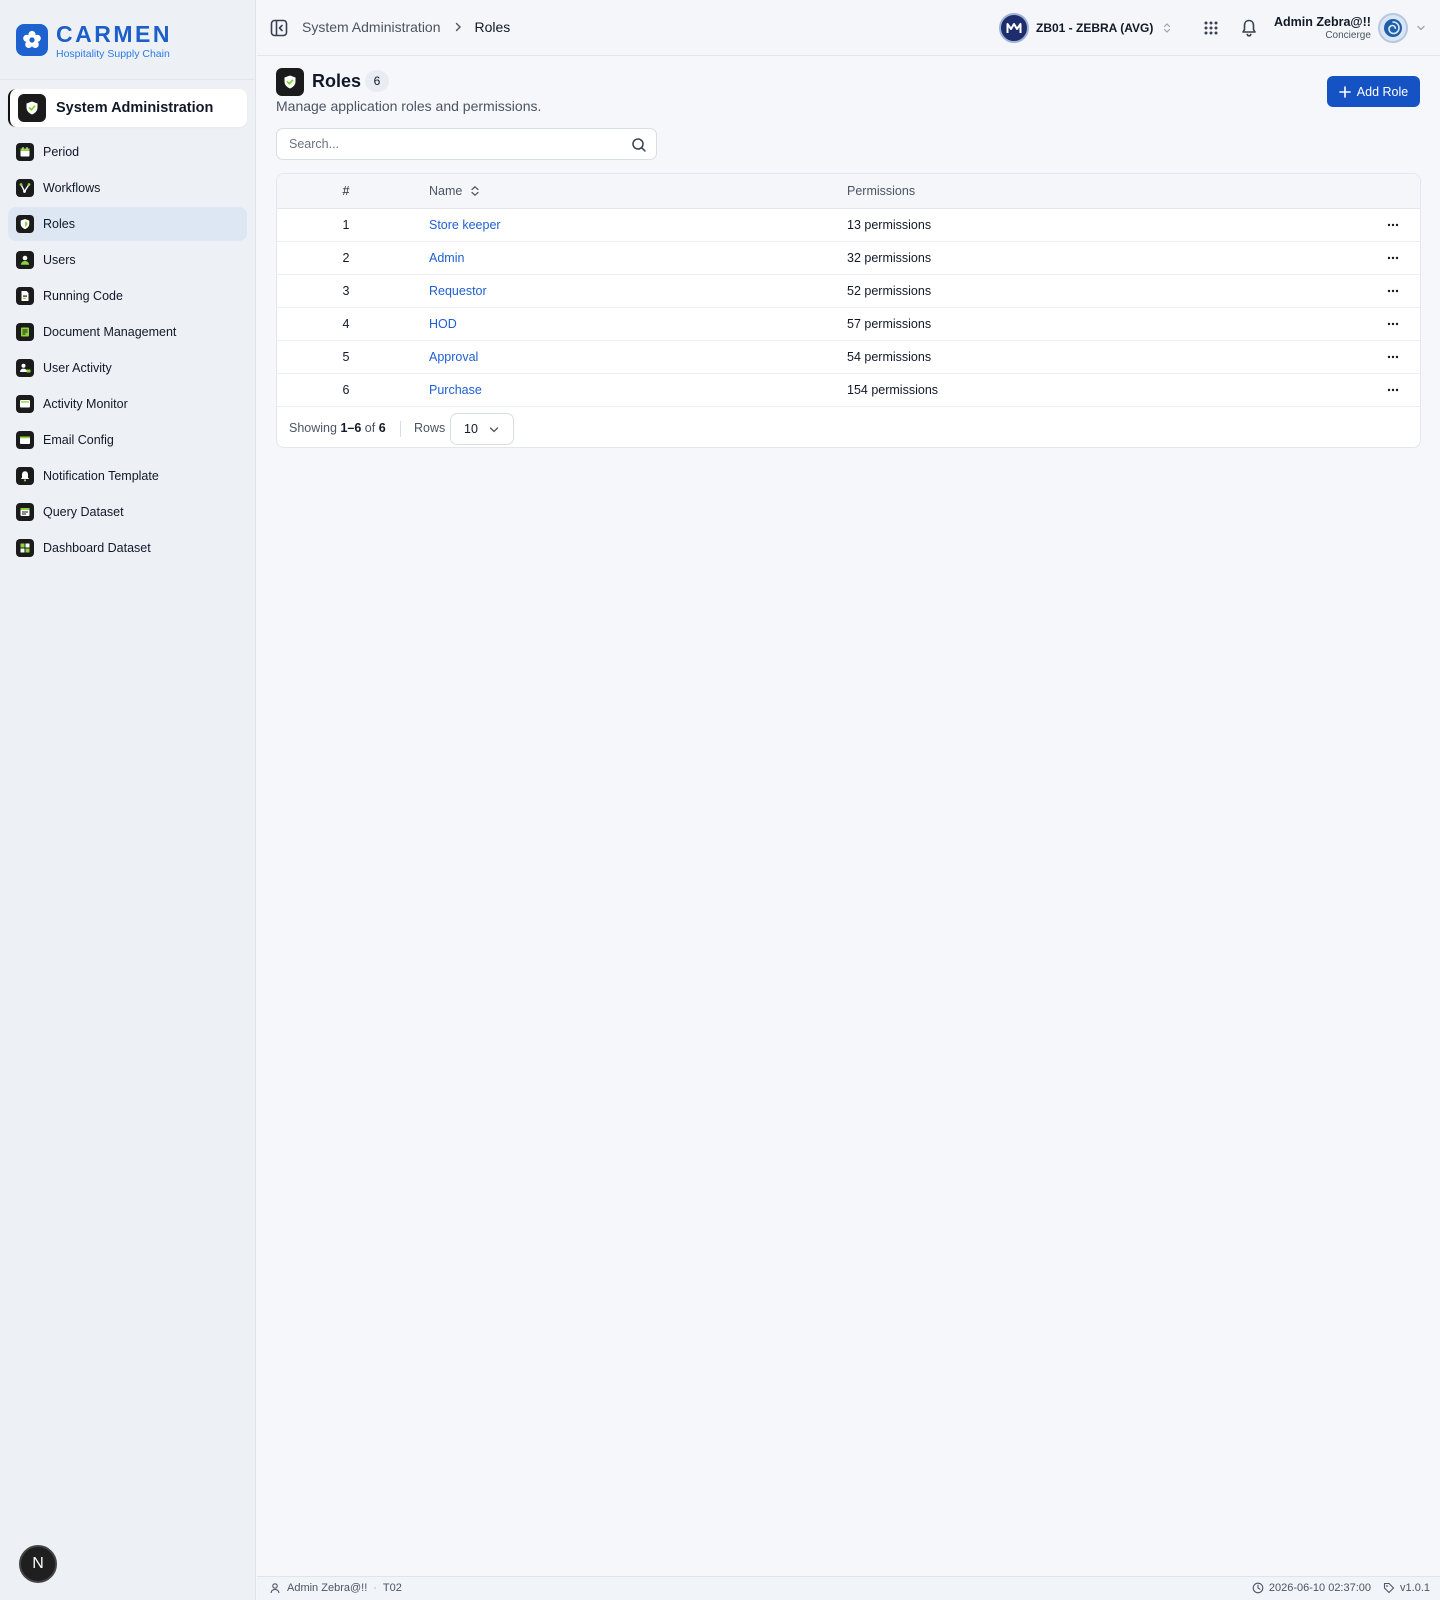 This screenshot has width=1440, height=1600. Describe the element at coordinates (337, 81) in the screenshot. I see `page-title: Roles` at that location.